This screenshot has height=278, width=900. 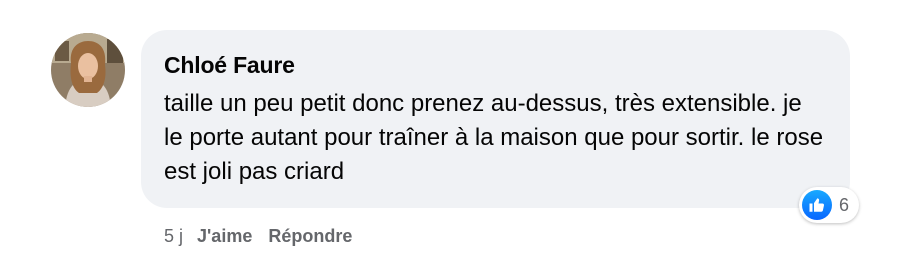 What do you see at coordinates (173, 236) in the screenshot?
I see `timestamp: 5 j` at bounding box center [173, 236].